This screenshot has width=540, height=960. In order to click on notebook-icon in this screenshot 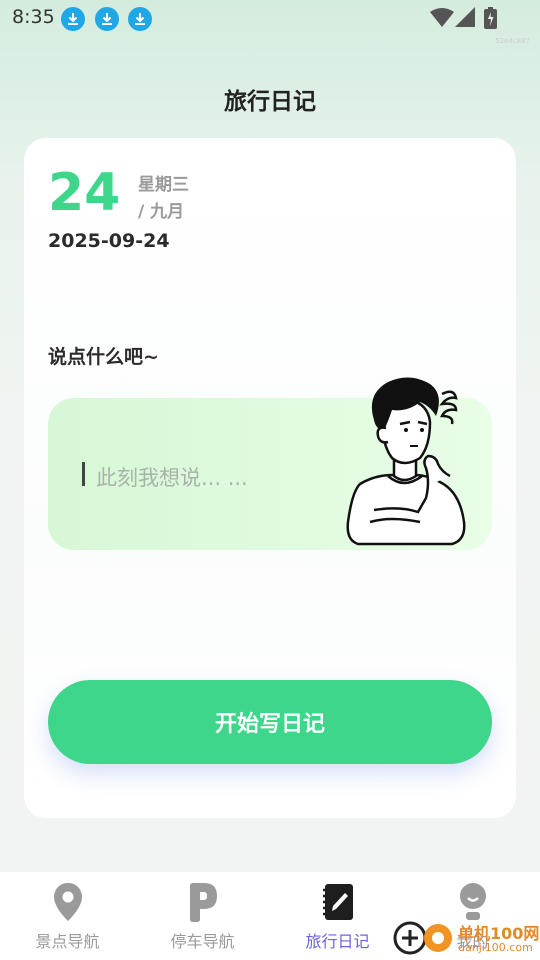, I will do `click(338, 904)`.